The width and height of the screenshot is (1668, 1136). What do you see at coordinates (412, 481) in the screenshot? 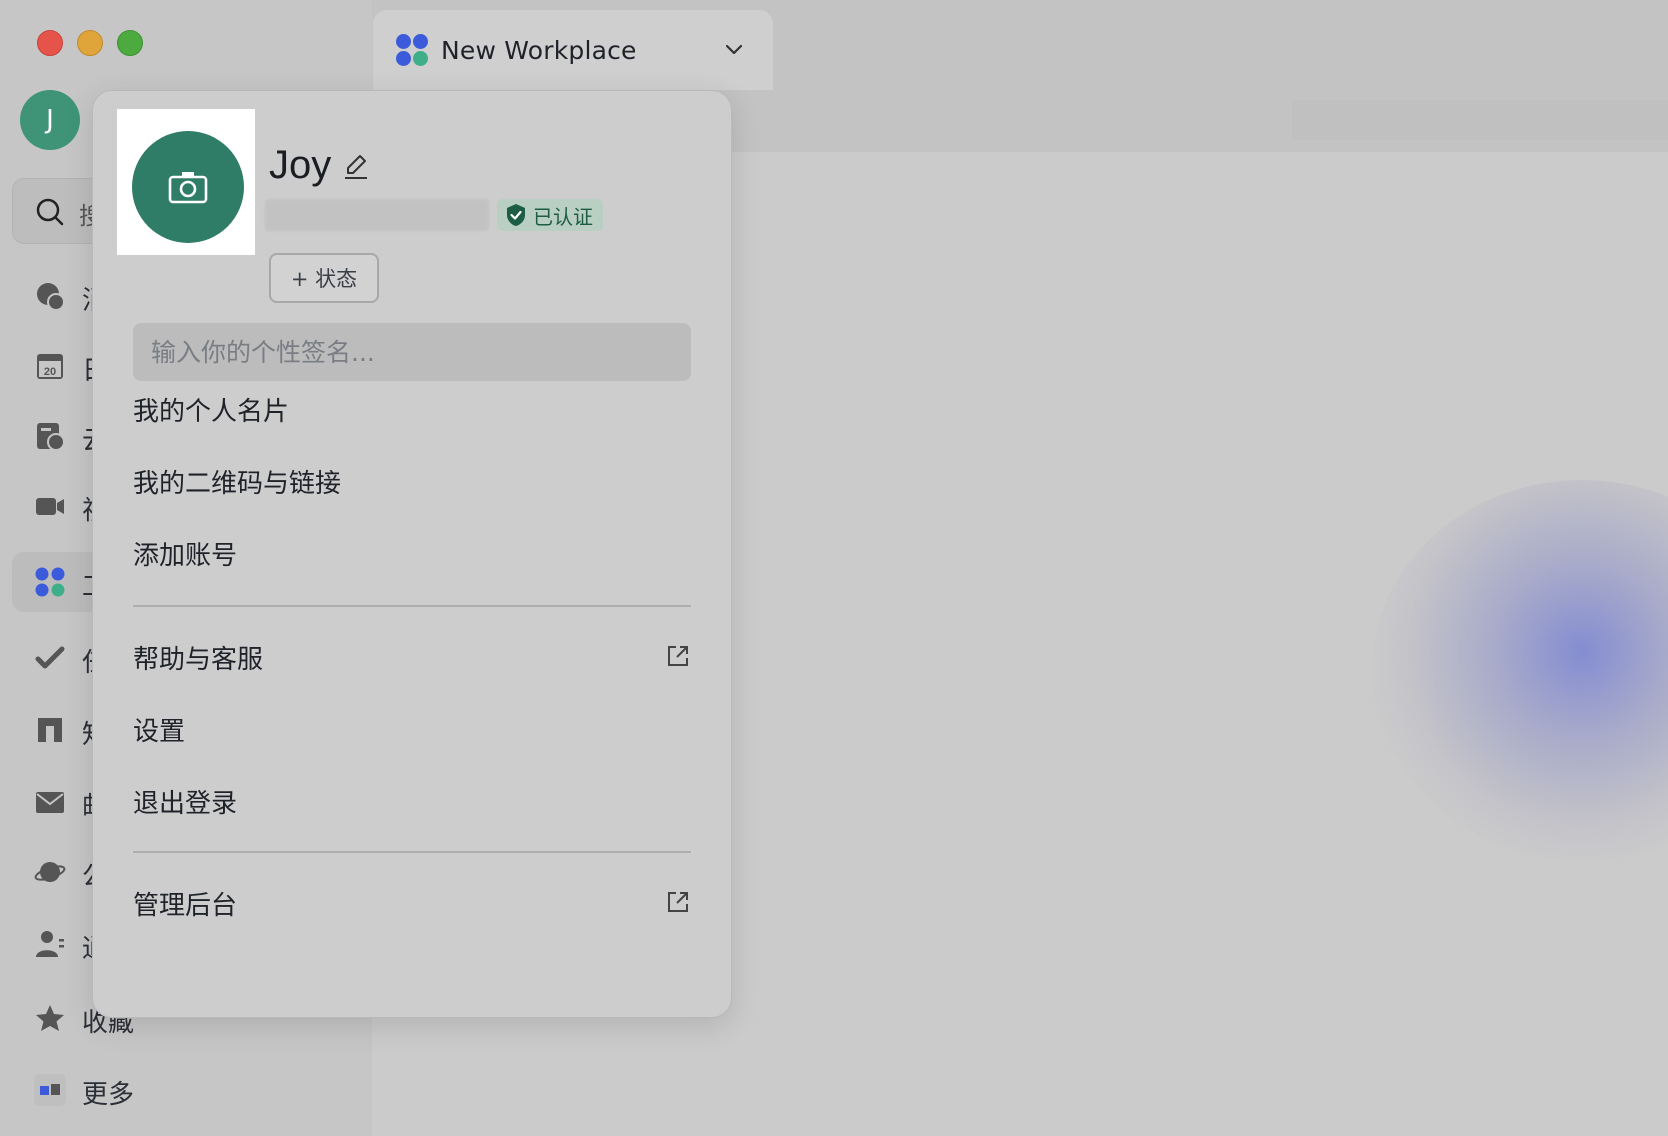
I see `menu-item-qrcode-link: 我的二维码与链接` at bounding box center [412, 481].